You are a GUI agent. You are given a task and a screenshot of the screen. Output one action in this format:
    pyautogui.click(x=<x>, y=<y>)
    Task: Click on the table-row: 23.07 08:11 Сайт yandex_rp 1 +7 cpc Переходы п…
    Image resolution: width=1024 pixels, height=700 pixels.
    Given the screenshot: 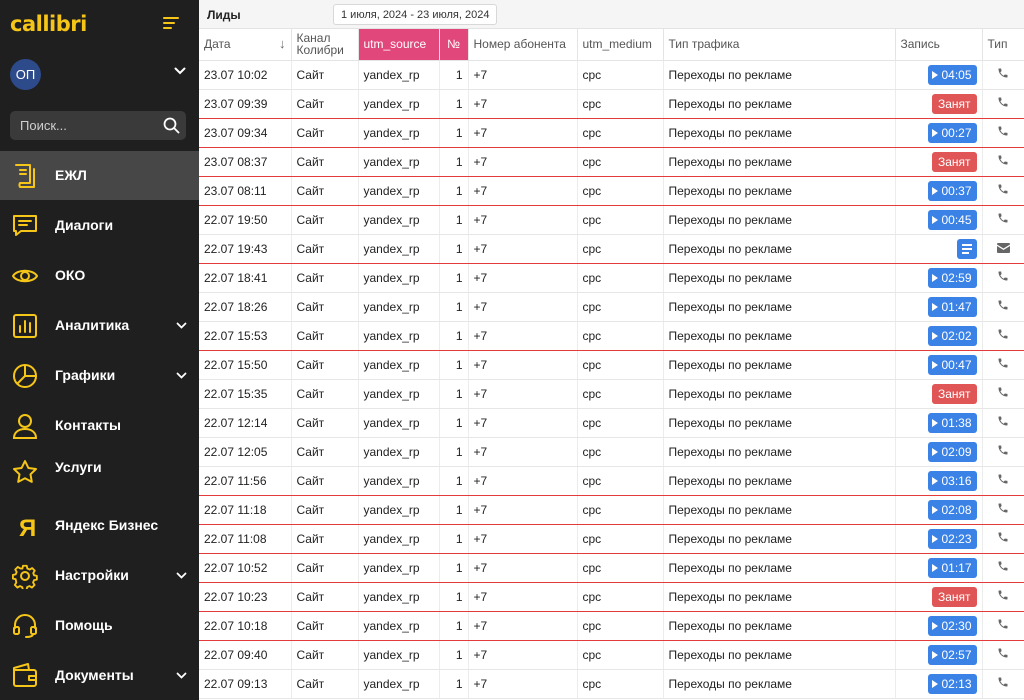 What is the action you would take?
    pyautogui.click(x=611, y=191)
    